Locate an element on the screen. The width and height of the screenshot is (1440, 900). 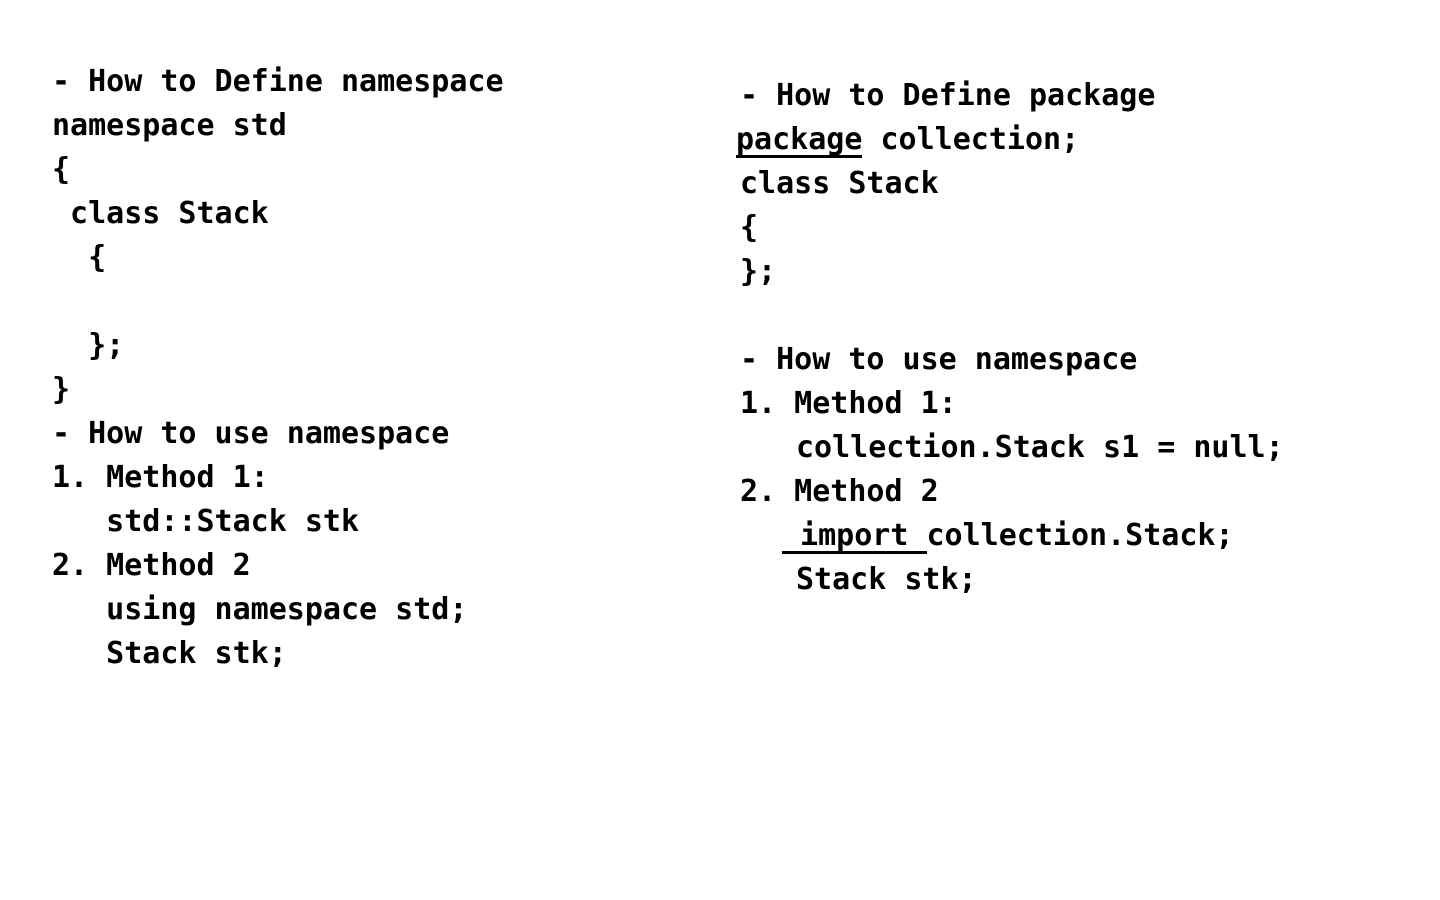
import-statement: import collection.Stack; is located at coordinates (1008, 536).